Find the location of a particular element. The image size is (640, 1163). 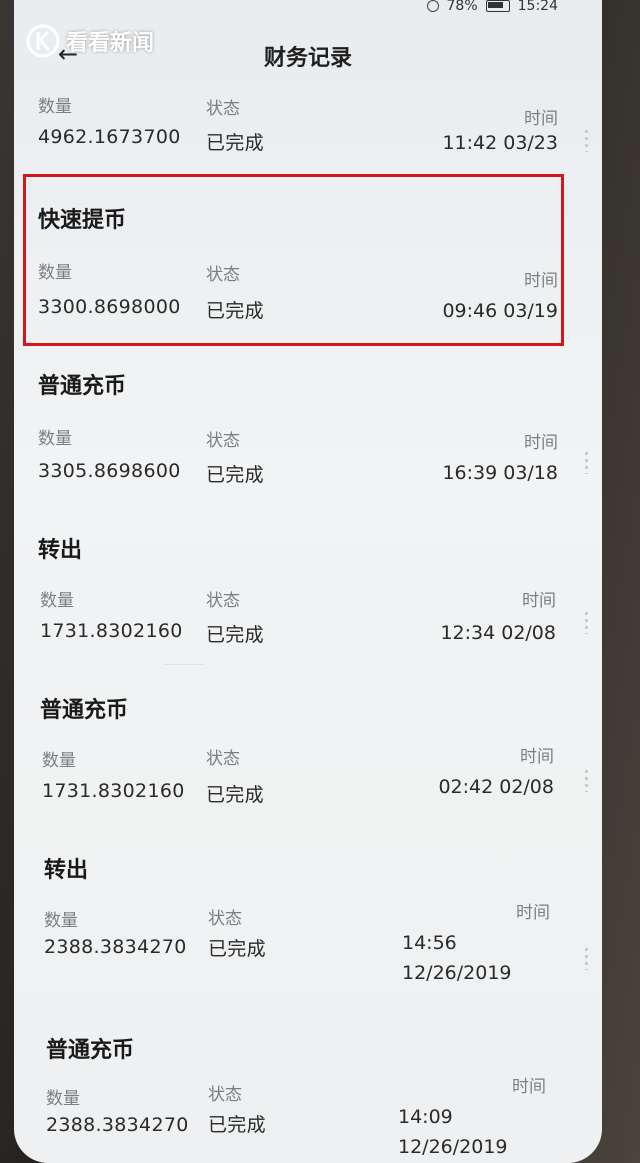

status-bar: 78% 15:24 is located at coordinates (308, 9).